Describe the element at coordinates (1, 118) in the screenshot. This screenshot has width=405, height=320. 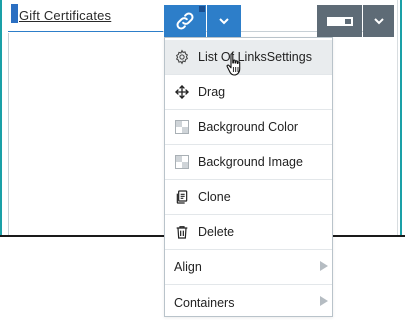
I see `selection-edge-left` at that location.